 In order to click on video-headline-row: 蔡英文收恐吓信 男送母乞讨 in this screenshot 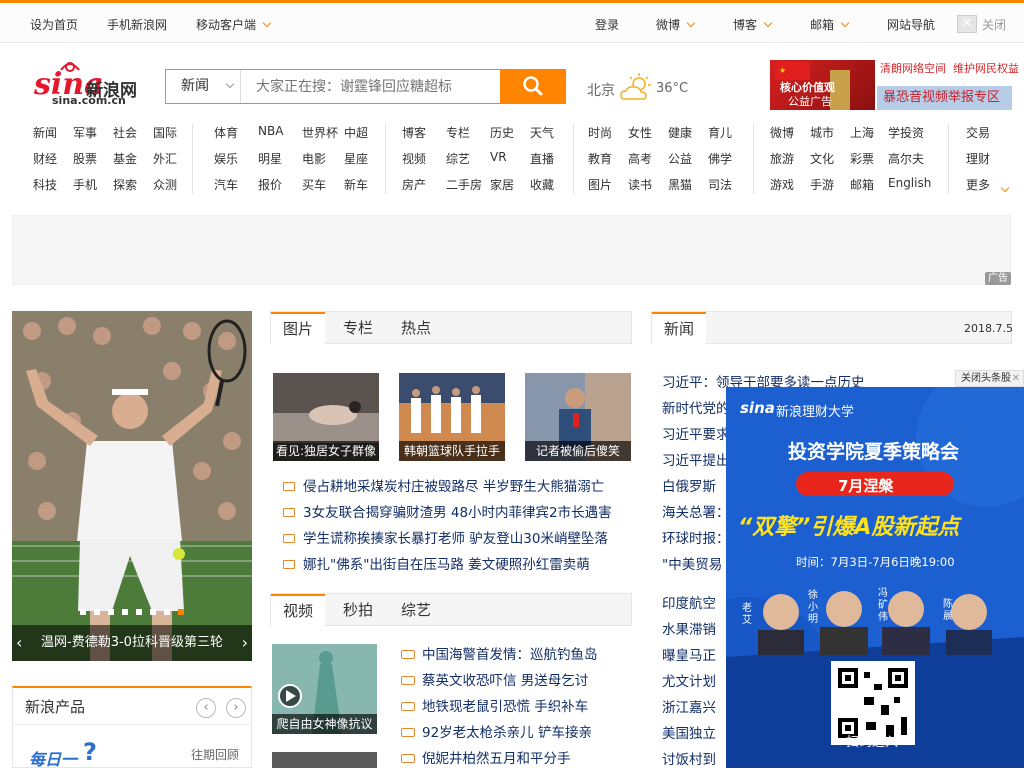, I will do `click(494, 679)`.